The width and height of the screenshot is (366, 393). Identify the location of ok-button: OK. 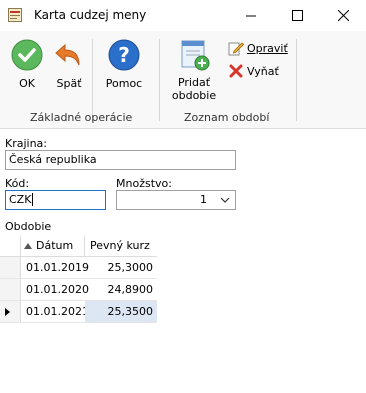
(27, 64).